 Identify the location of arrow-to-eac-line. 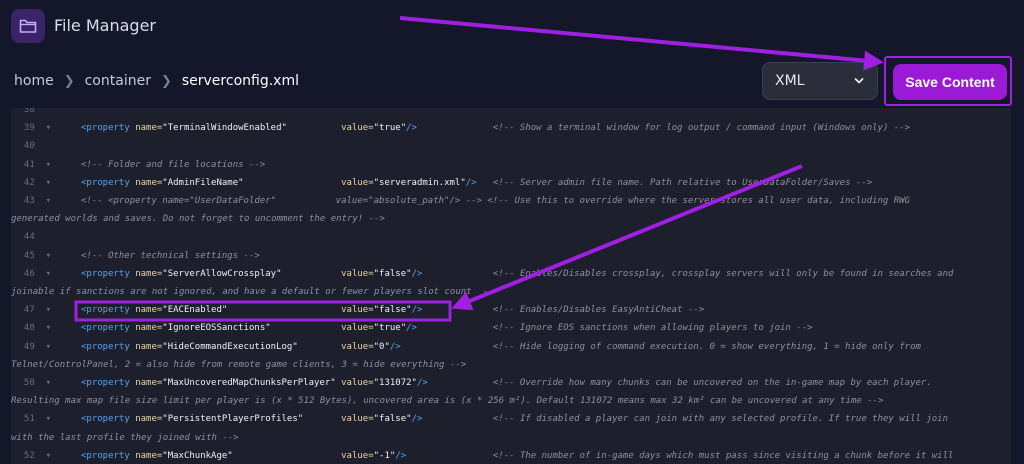
(627, 237).